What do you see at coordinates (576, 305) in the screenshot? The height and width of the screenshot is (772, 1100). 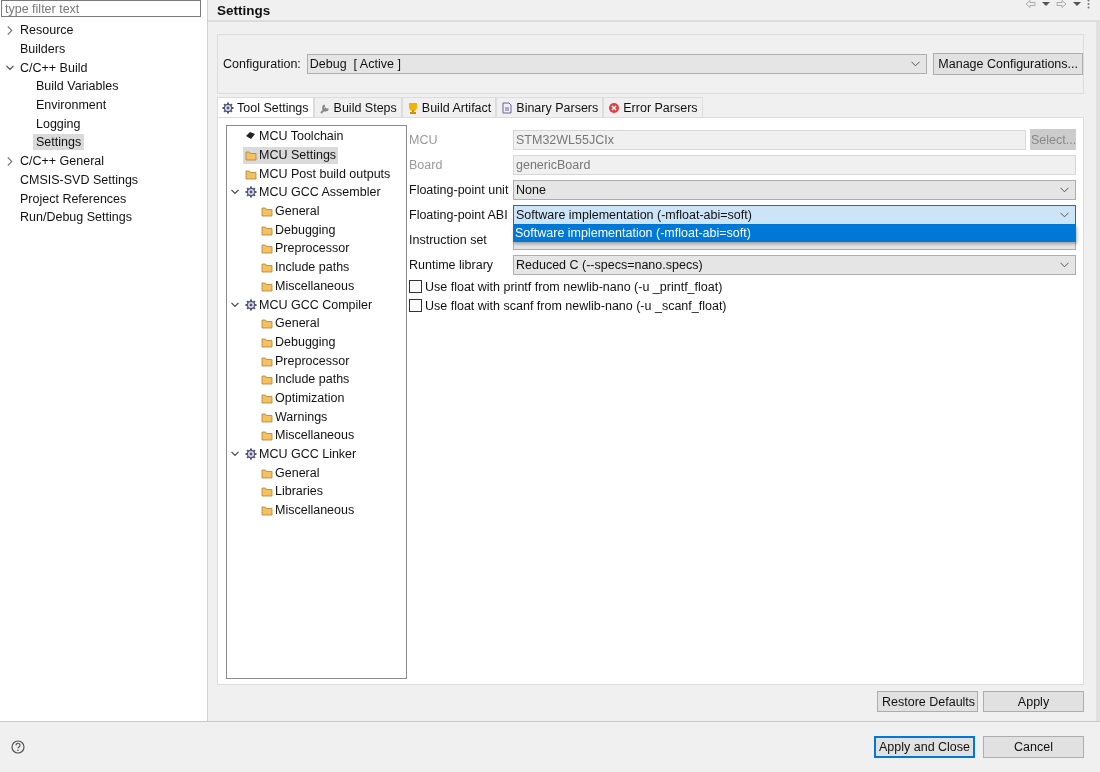 I see `checkbox-label: Use float with scanf from newlib-nano (-u _scanf_float)` at bounding box center [576, 305].